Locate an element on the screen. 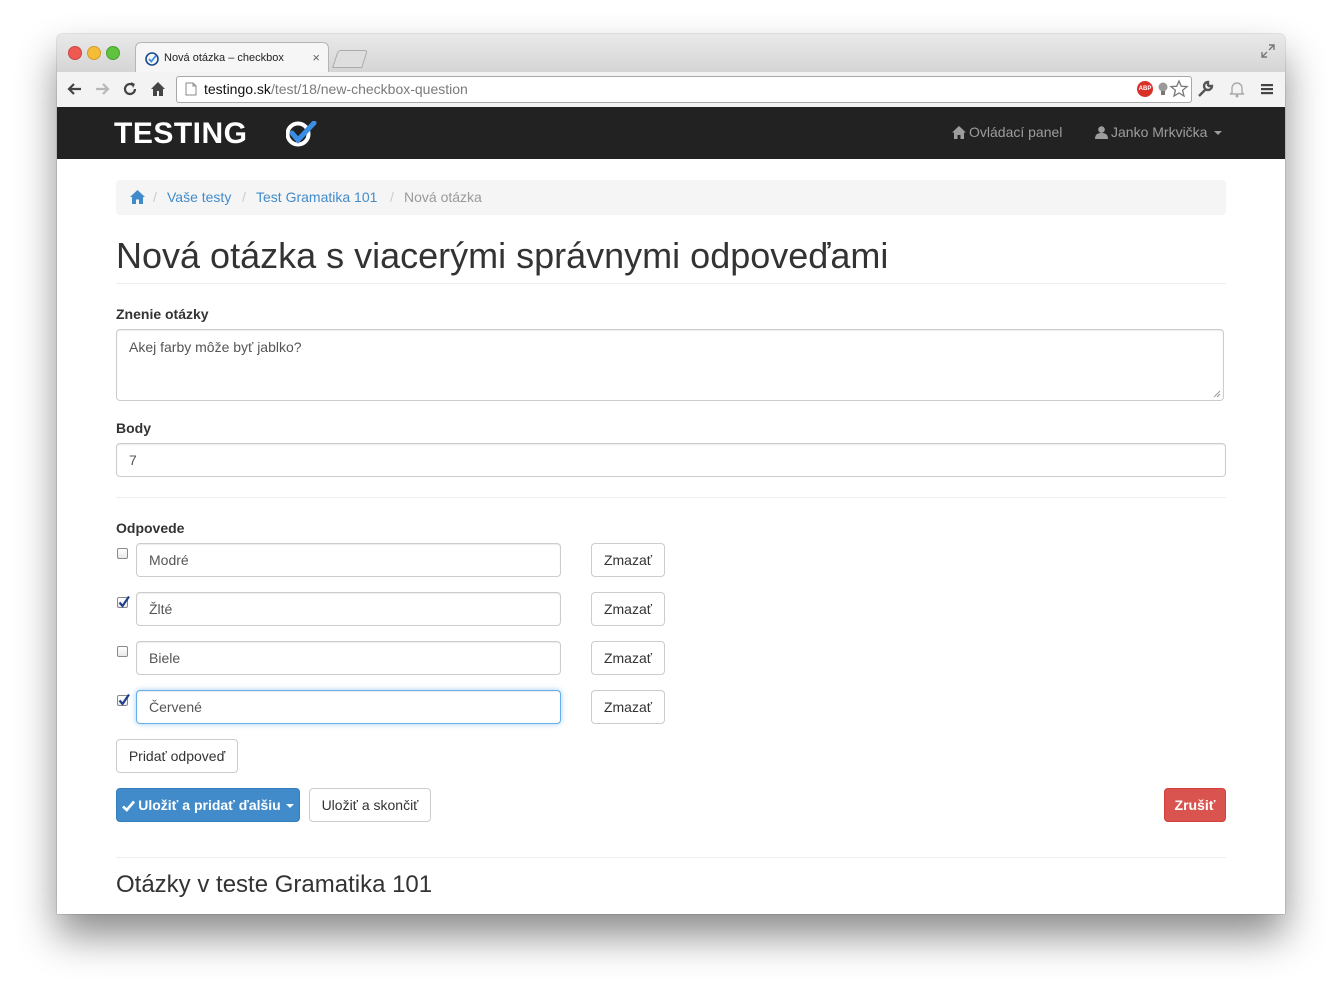 Image resolution: width=1342 pixels, height=993 pixels. new-tab-button is located at coordinates (350, 59).